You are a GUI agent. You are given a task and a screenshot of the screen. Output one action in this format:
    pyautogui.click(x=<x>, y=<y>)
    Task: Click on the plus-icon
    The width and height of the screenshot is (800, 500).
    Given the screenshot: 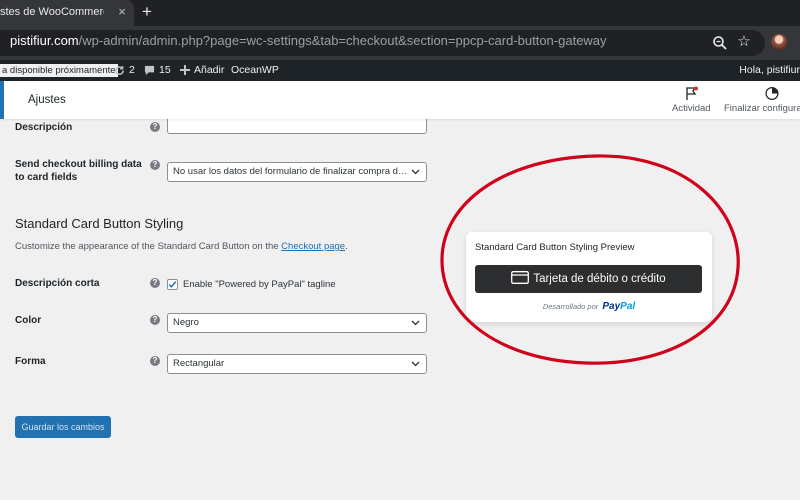 What is the action you would take?
    pyautogui.click(x=185, y=70)
    